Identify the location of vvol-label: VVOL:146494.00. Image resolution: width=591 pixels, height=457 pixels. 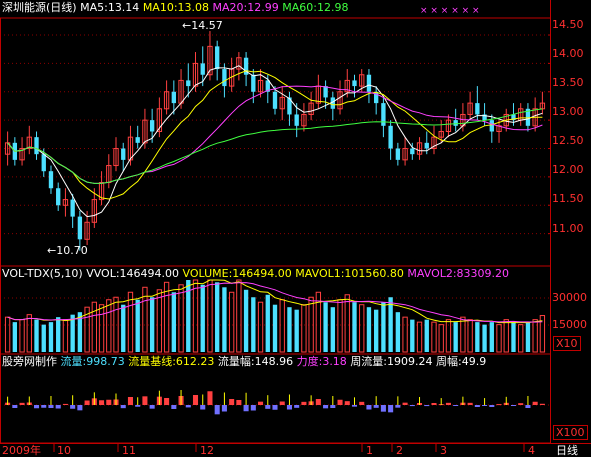
(133, 273).